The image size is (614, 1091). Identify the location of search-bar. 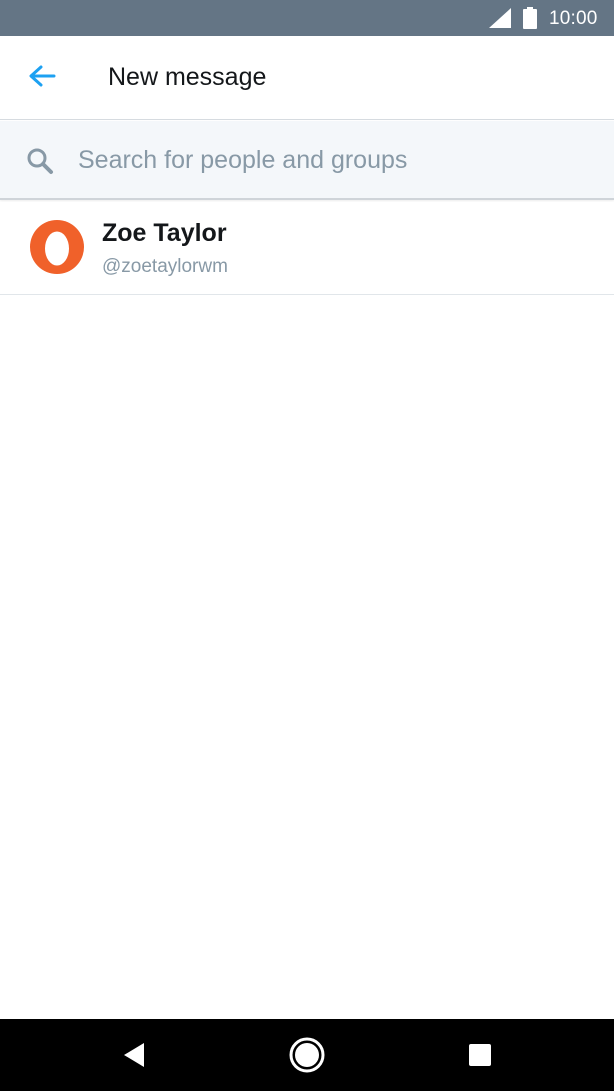
(307, 160).